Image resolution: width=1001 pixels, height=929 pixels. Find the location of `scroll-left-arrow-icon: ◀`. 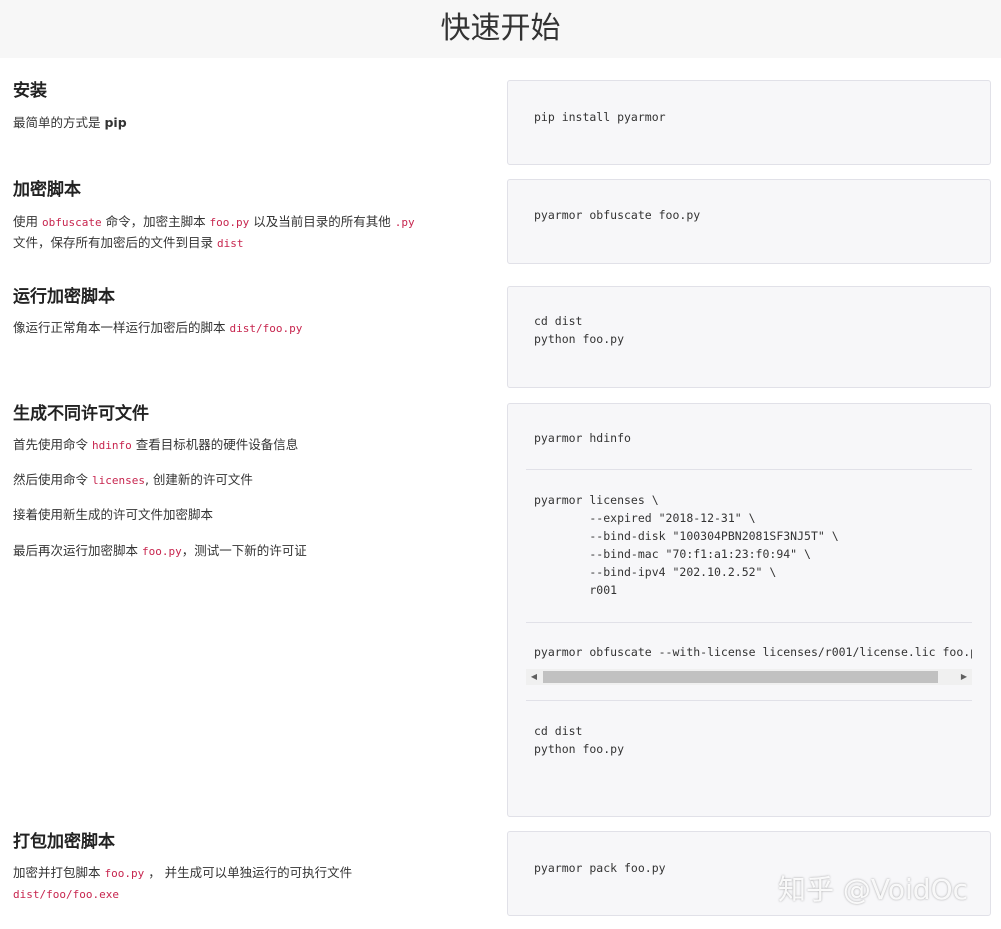

scroll-left-arrow-icon: ◀ is located at coordinates (534, 677).